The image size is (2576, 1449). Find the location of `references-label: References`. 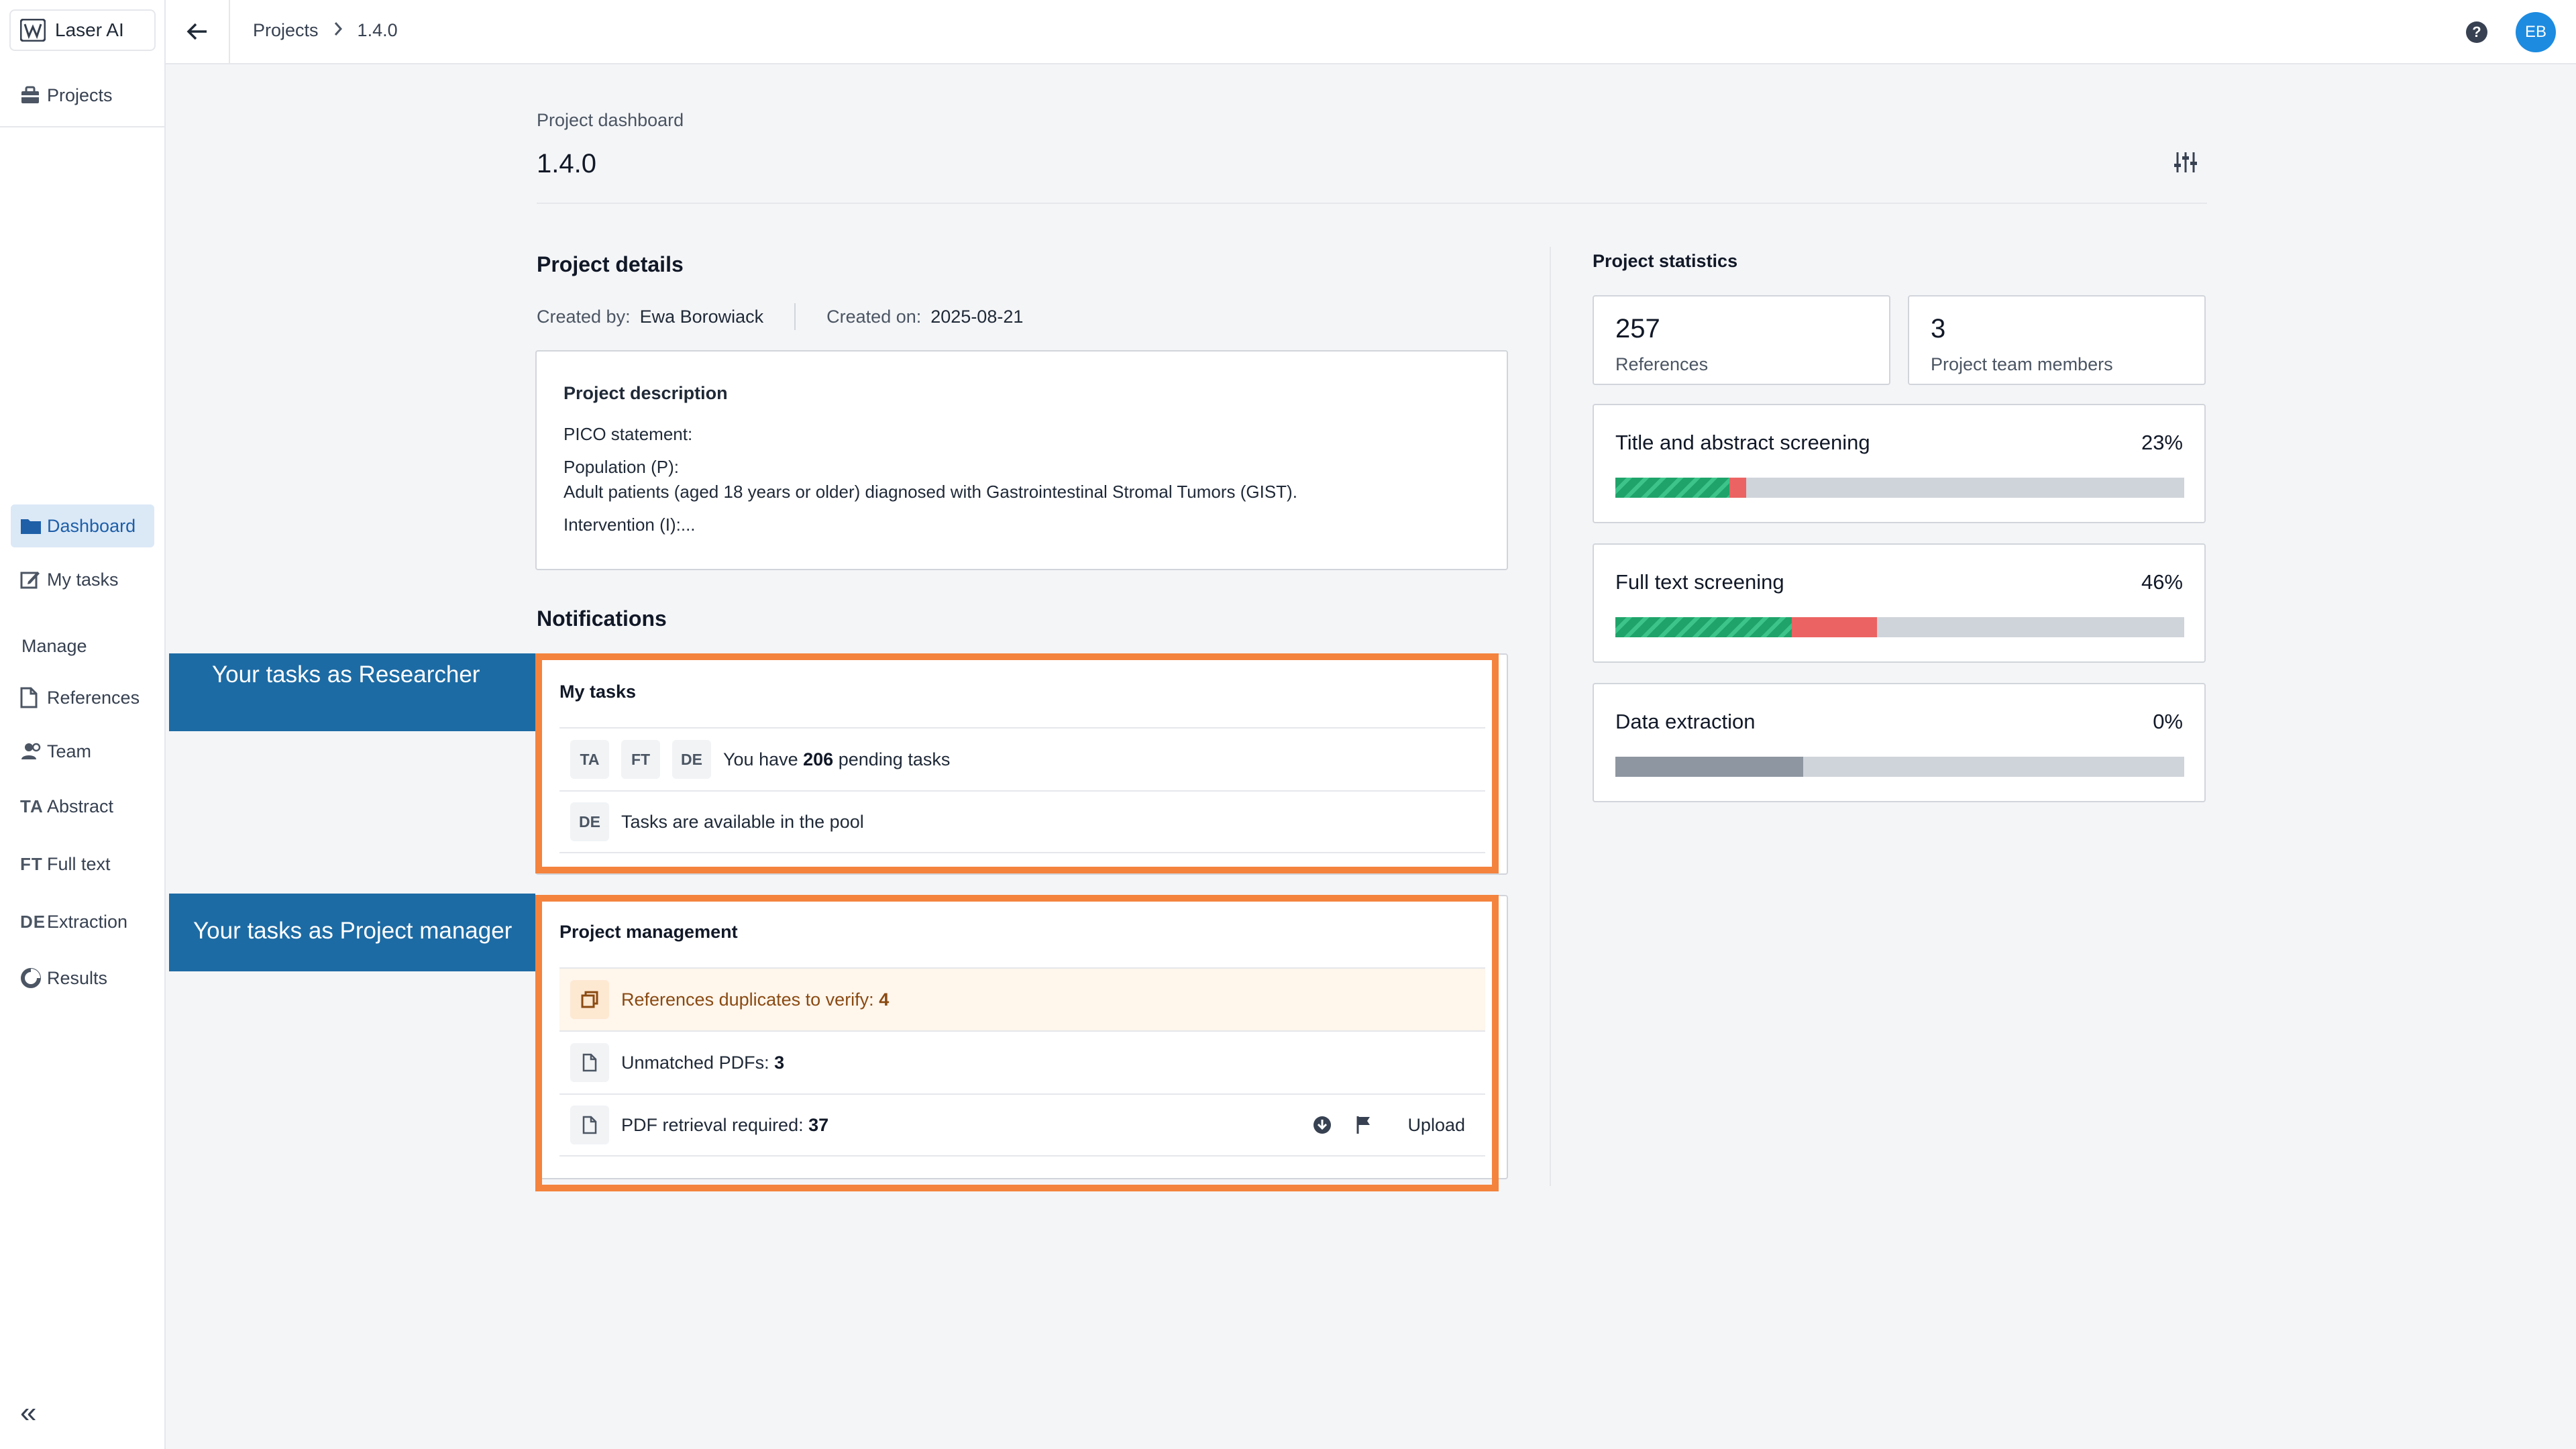

references-label: References is located at coordinates (1662, 364).